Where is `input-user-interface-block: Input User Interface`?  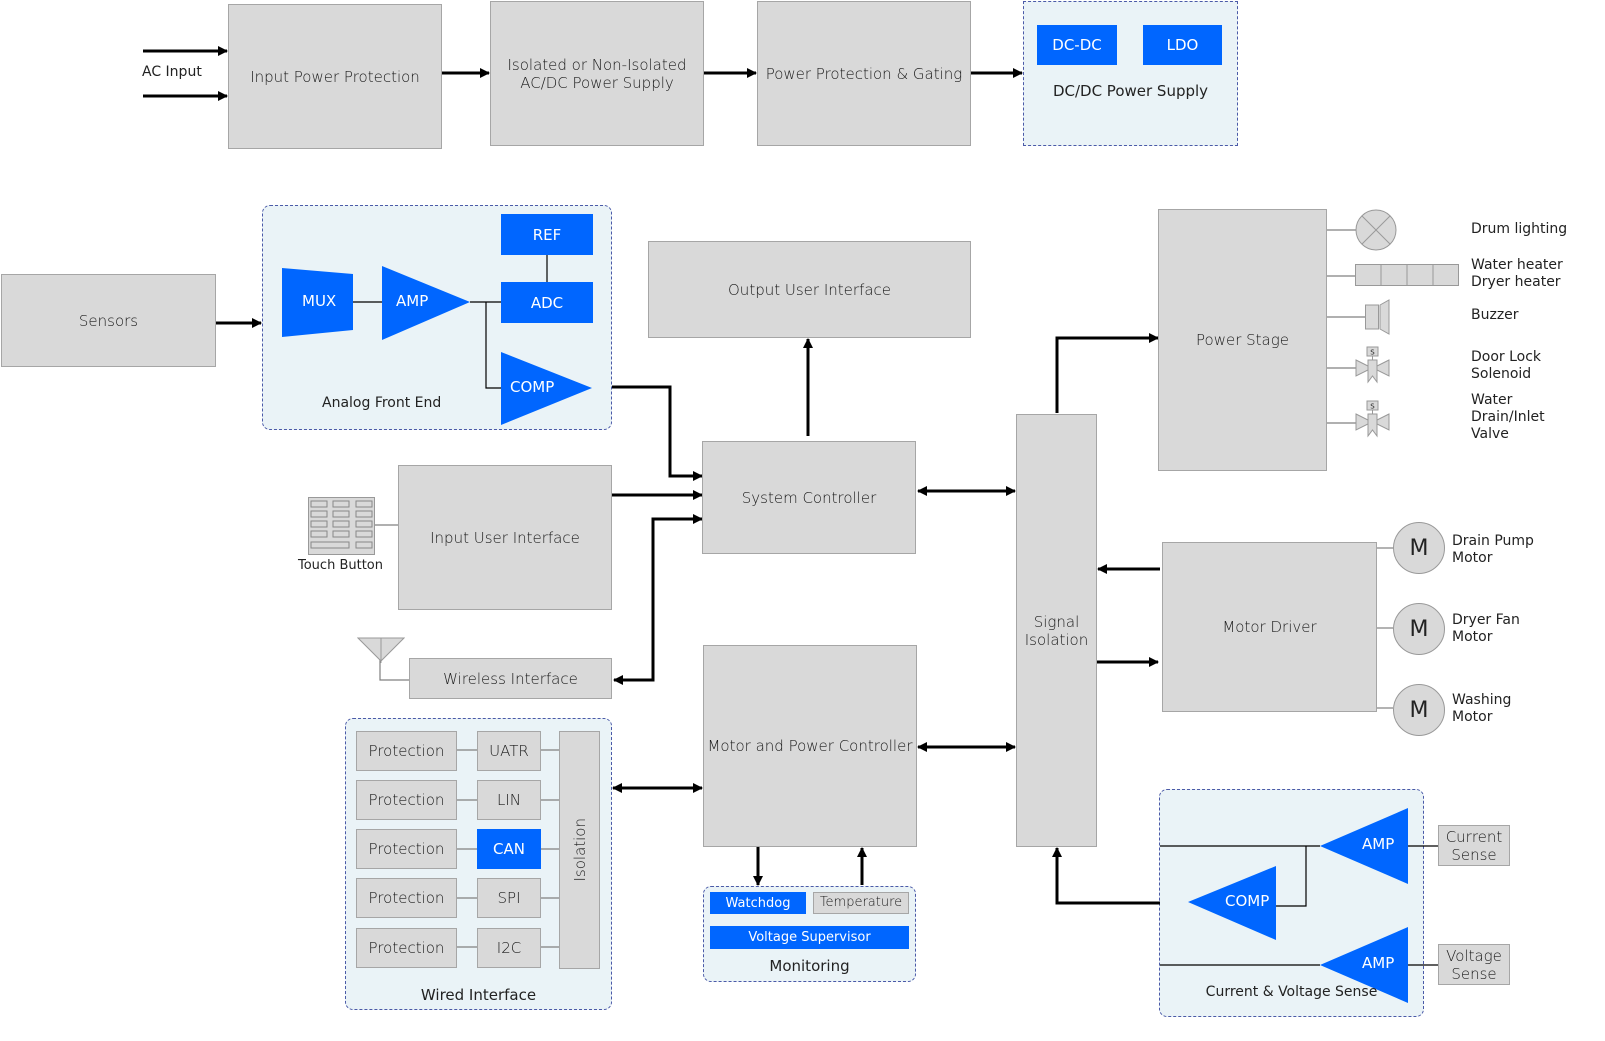 input-user-interface-block: Input User Interface is located at coordinates (505, 537).